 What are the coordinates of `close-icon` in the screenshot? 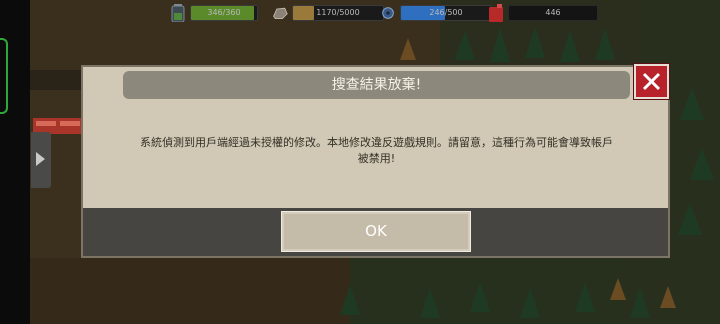 It's located at (651, 81).